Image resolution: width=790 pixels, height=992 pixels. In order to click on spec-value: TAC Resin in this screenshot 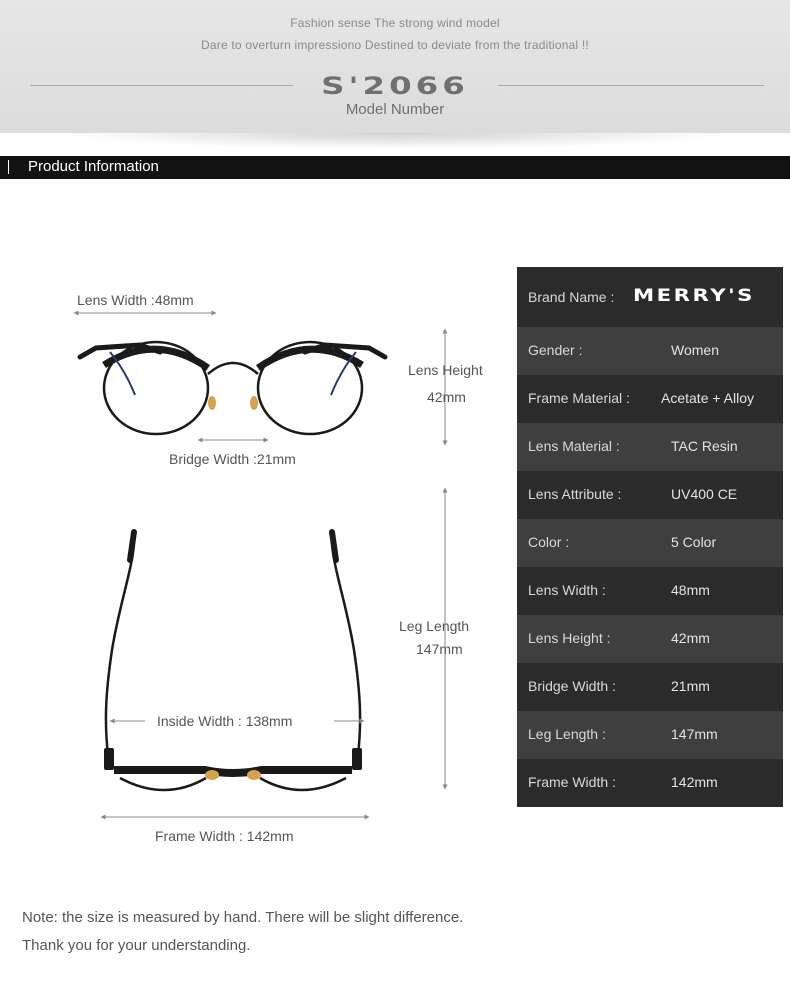, I will do `click(704, 446)`.